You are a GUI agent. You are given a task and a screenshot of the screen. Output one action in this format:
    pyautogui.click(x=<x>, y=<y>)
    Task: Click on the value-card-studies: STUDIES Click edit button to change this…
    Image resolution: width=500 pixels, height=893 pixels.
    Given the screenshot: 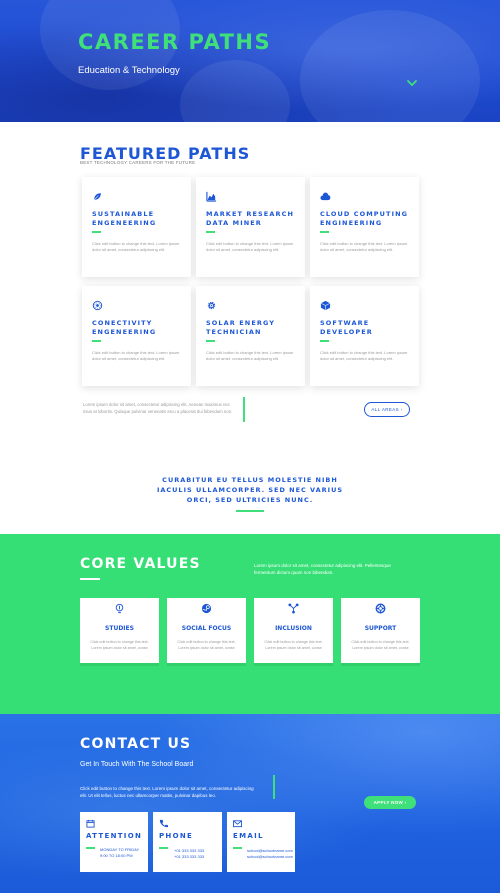 What is the action you would take?
    pyautogui.click(x=119, y=630)
    